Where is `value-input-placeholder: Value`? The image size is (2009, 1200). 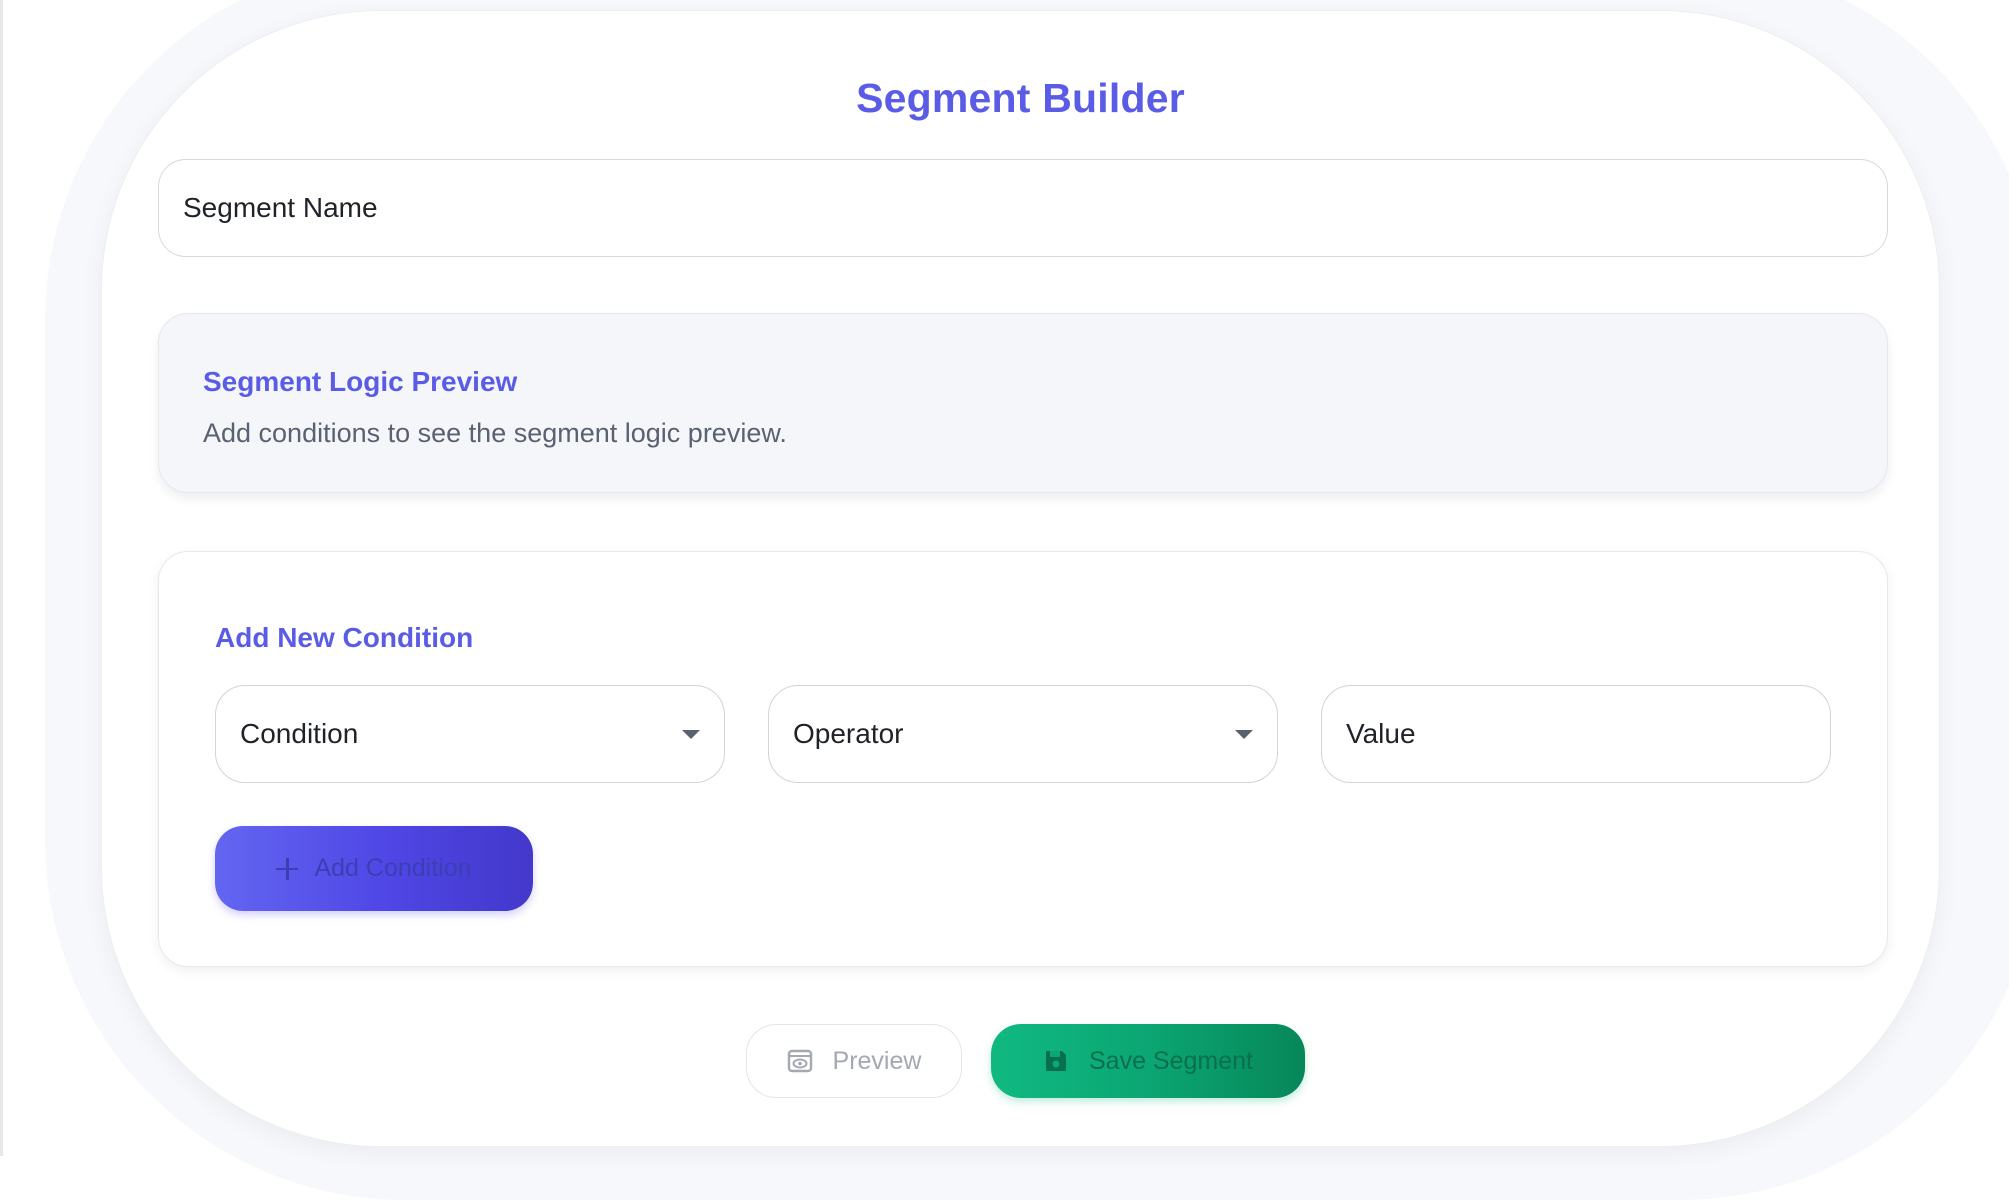
value-input-placeholder: Value is located at coordinates (1381, 733).